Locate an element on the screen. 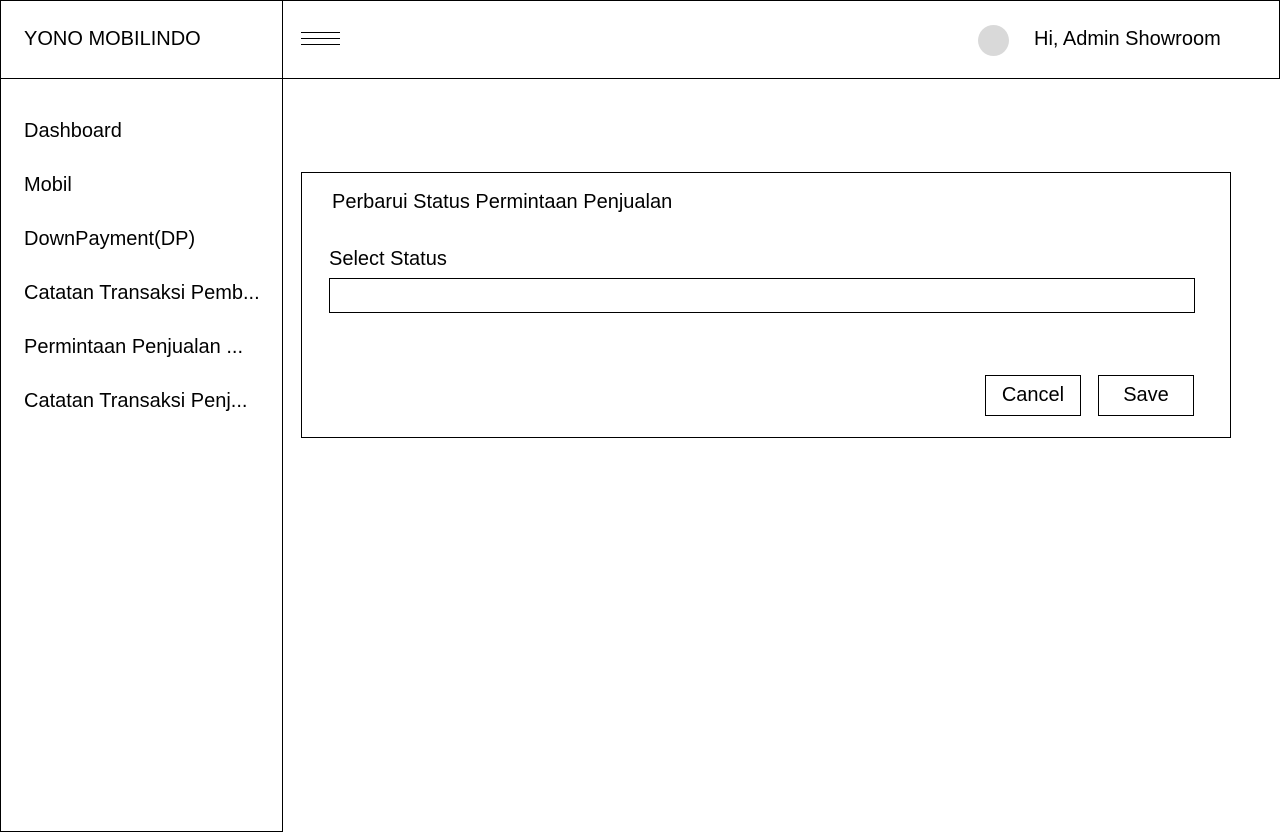 Image resolution: width=1280 pixels, height=832 pixels. brand-name: YONO MOBILINDO is located at coordinates (112, 39).